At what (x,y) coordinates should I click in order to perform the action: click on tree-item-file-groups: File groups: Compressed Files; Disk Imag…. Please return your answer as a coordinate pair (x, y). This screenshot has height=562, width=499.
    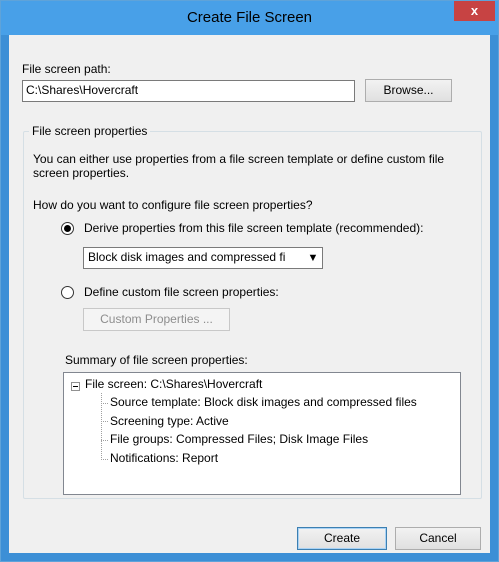
    Looking at the image, I should click on (239, 439).